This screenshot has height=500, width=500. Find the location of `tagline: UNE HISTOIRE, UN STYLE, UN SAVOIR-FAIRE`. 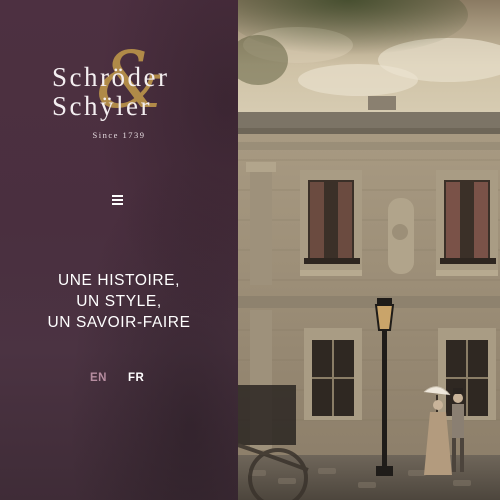

tagline: UNE HISTOIRE, UN STYLE, UN SAVOIR-FAIRE is located at coordinates (119, 301).